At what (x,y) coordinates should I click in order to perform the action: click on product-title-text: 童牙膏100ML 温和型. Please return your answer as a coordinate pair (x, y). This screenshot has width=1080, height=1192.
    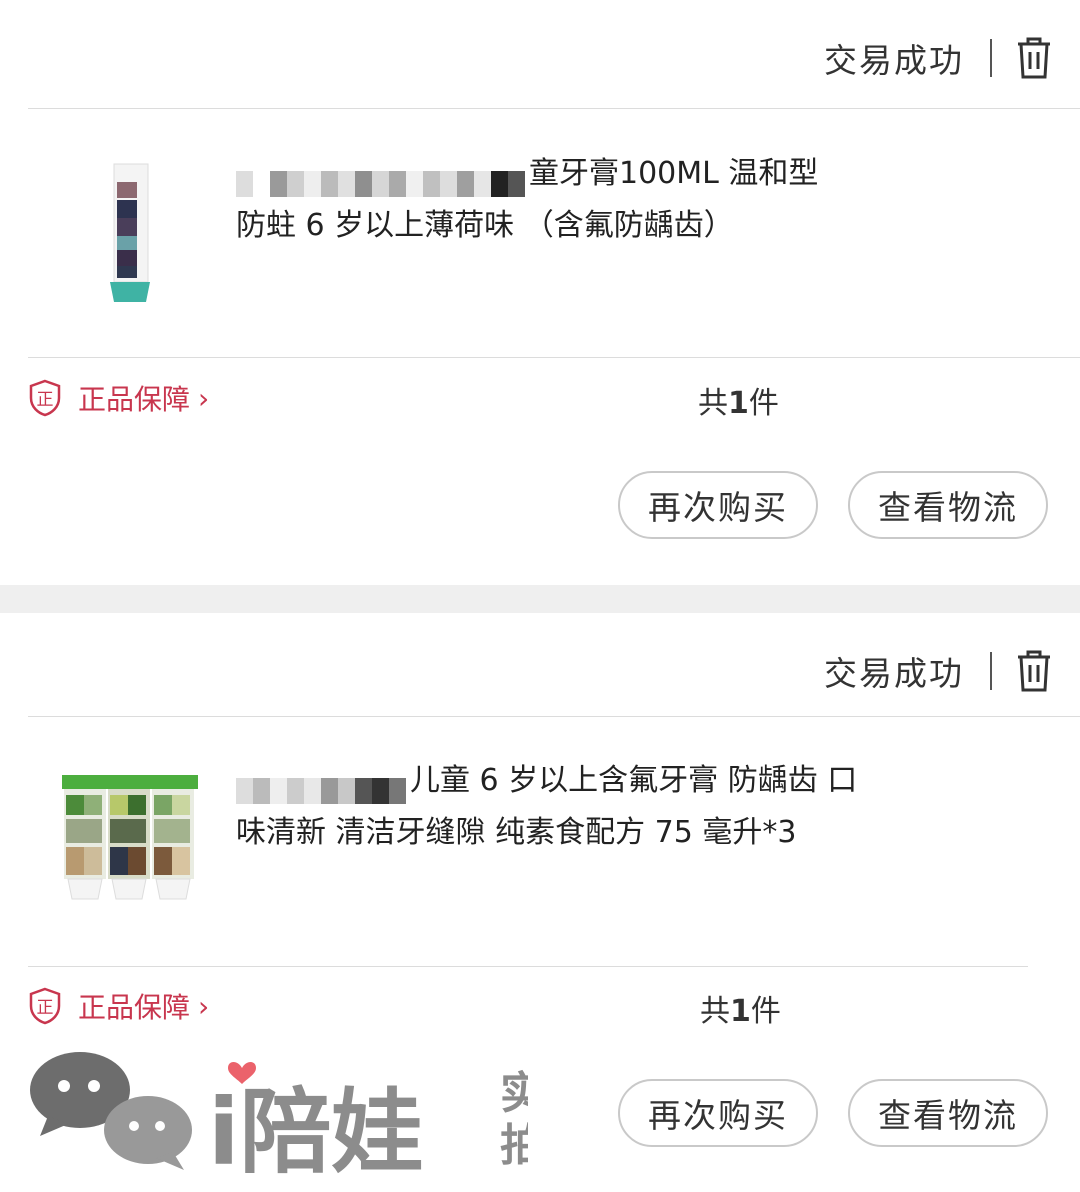
    Looking at the image, I should click on (674, 173).